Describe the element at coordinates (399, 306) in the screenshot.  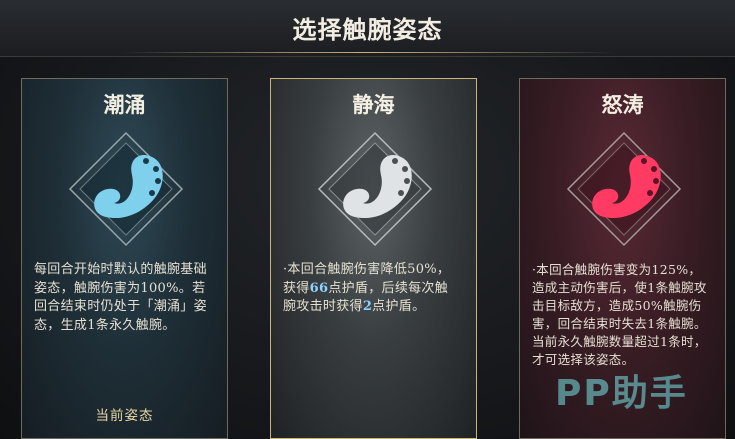
I see `desc-text: 点护盾。` at that location.